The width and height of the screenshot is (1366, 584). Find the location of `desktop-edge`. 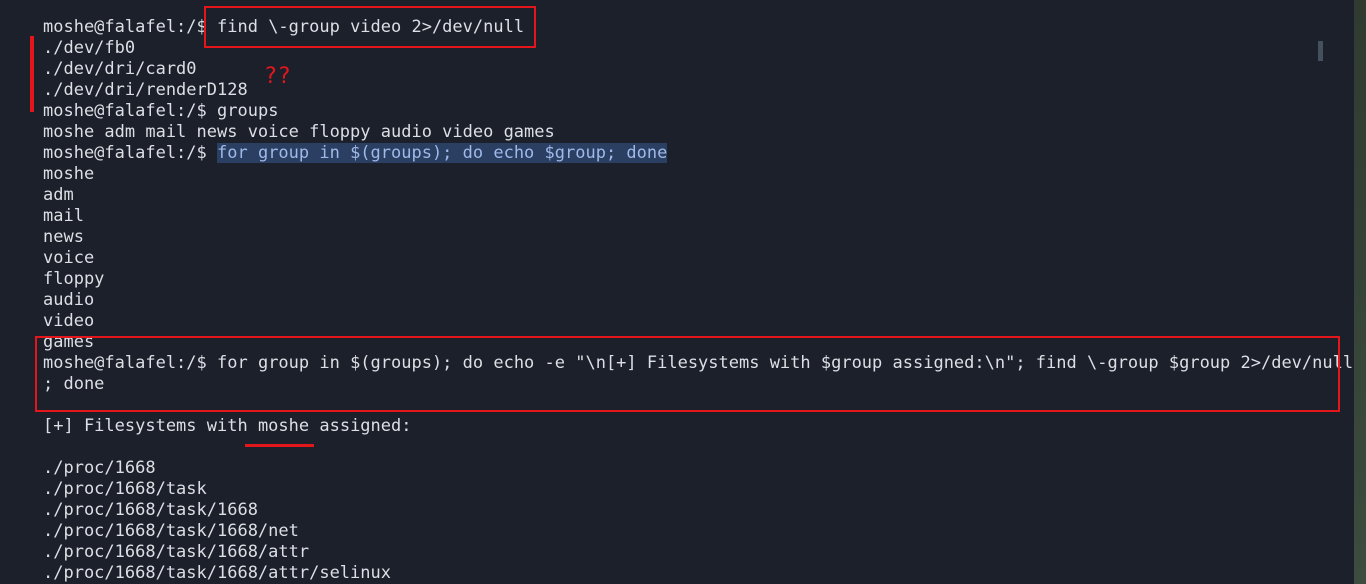

desktop-edge is located at coordinates (1360, 292).